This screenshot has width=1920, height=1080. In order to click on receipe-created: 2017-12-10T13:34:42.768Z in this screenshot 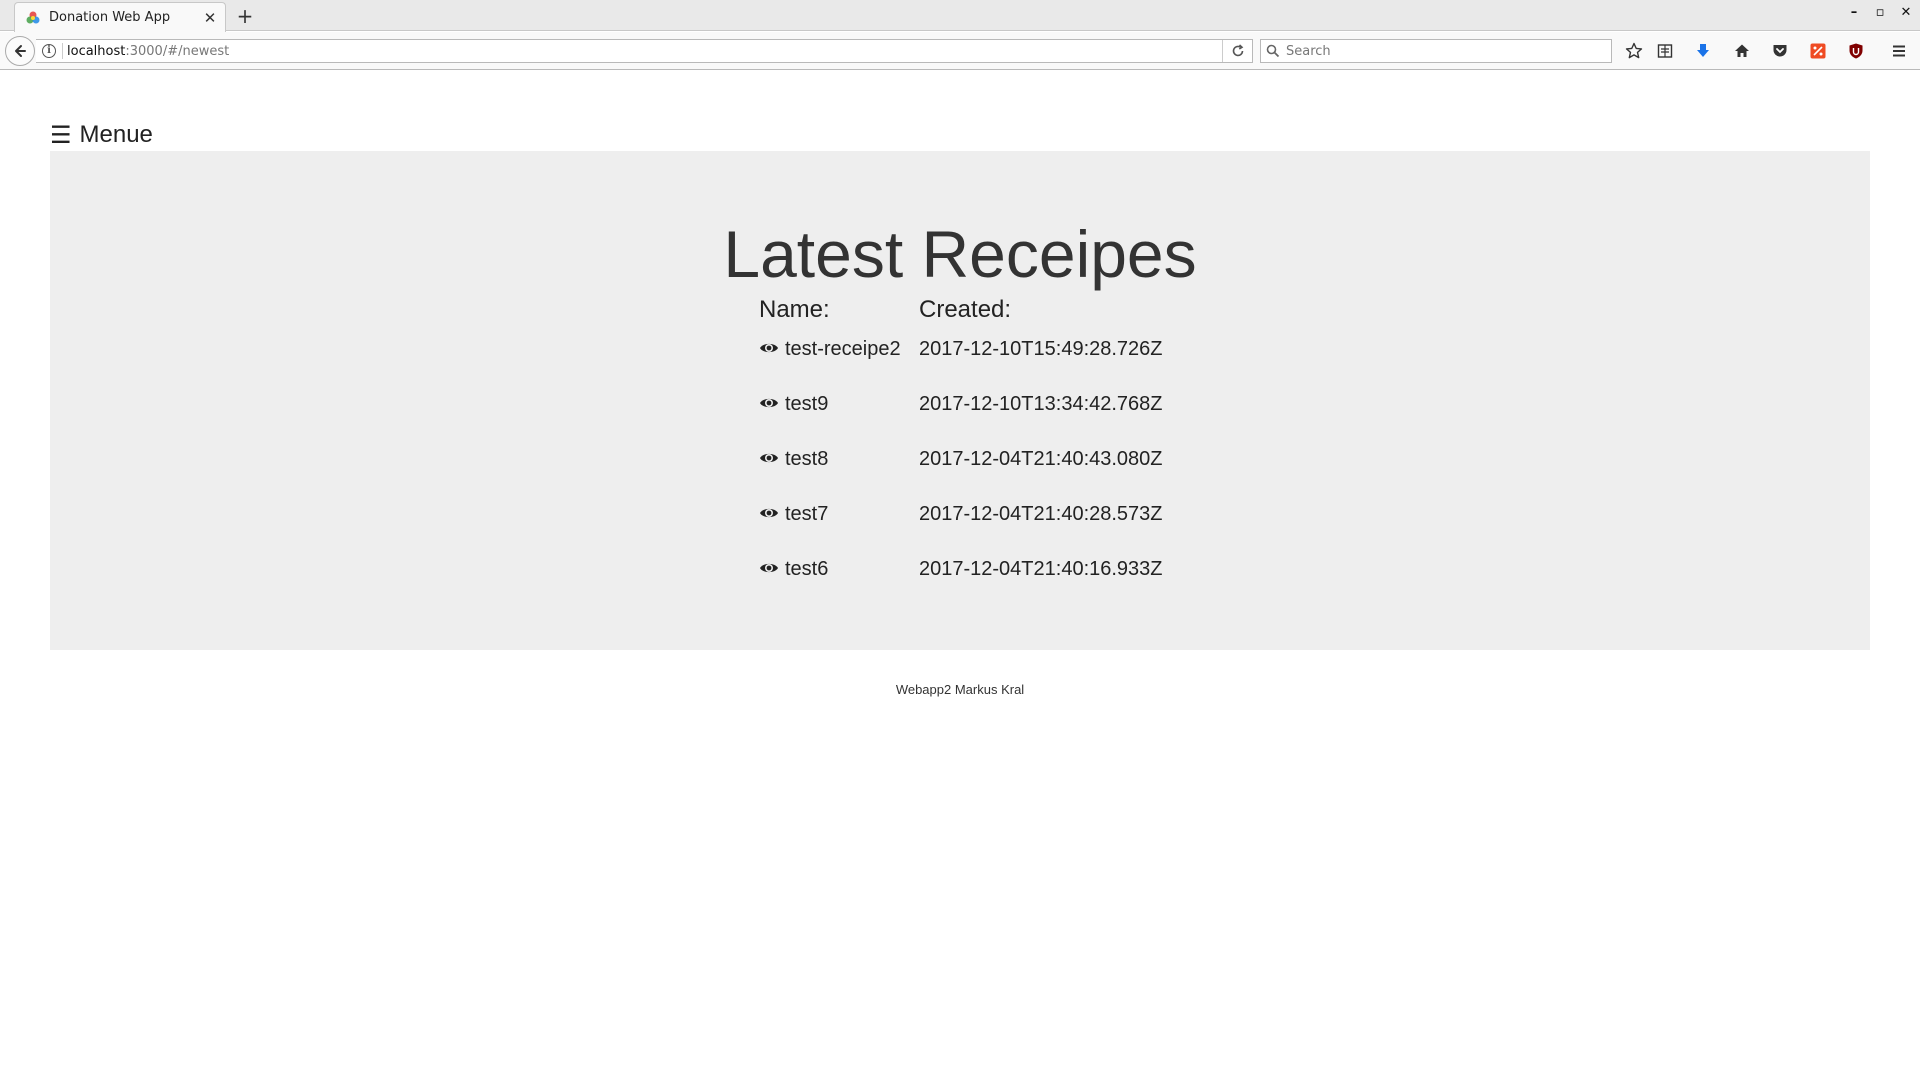, I will do `click(1041, 404)`.